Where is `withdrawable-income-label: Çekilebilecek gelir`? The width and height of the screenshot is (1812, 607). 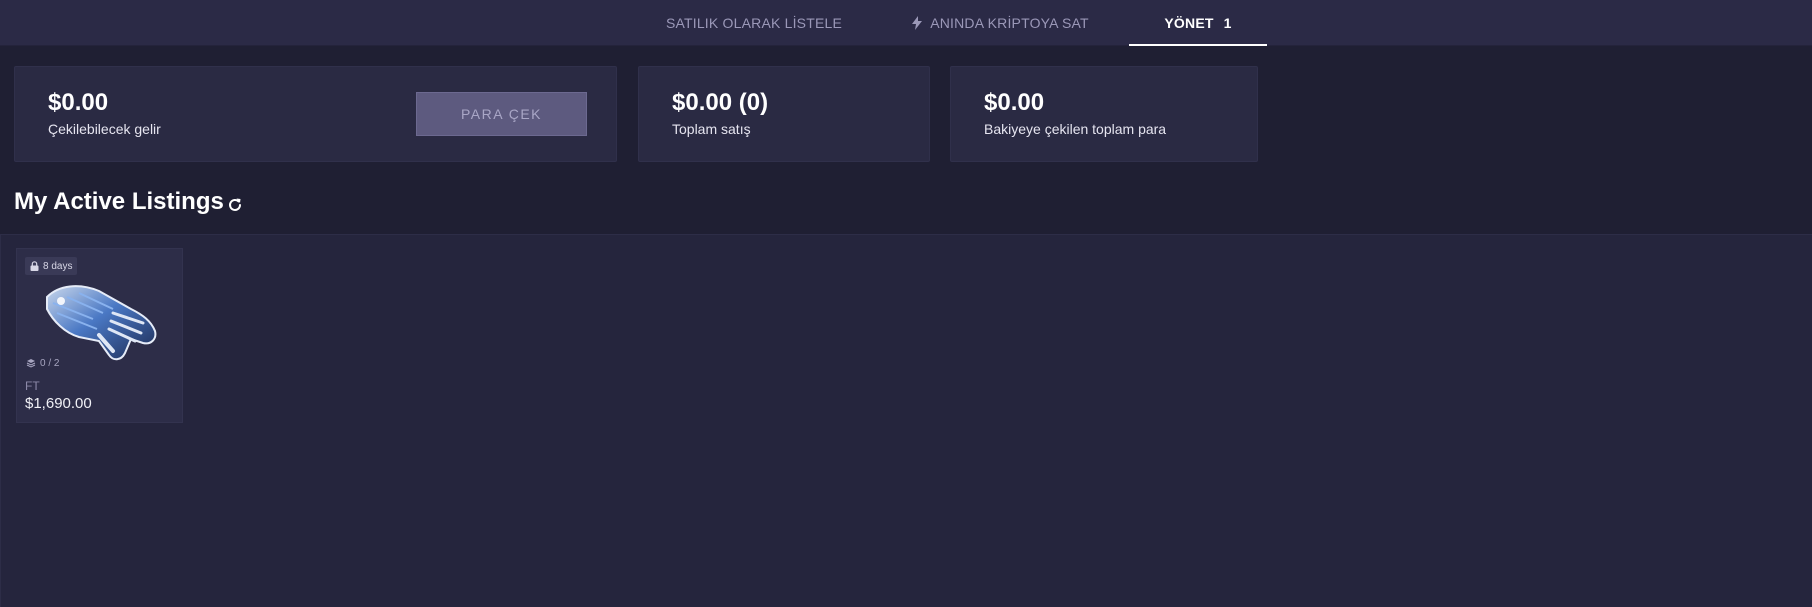
withdrawable-income-label: Çekilebilecek gelir is located at coordinates (104, 129).